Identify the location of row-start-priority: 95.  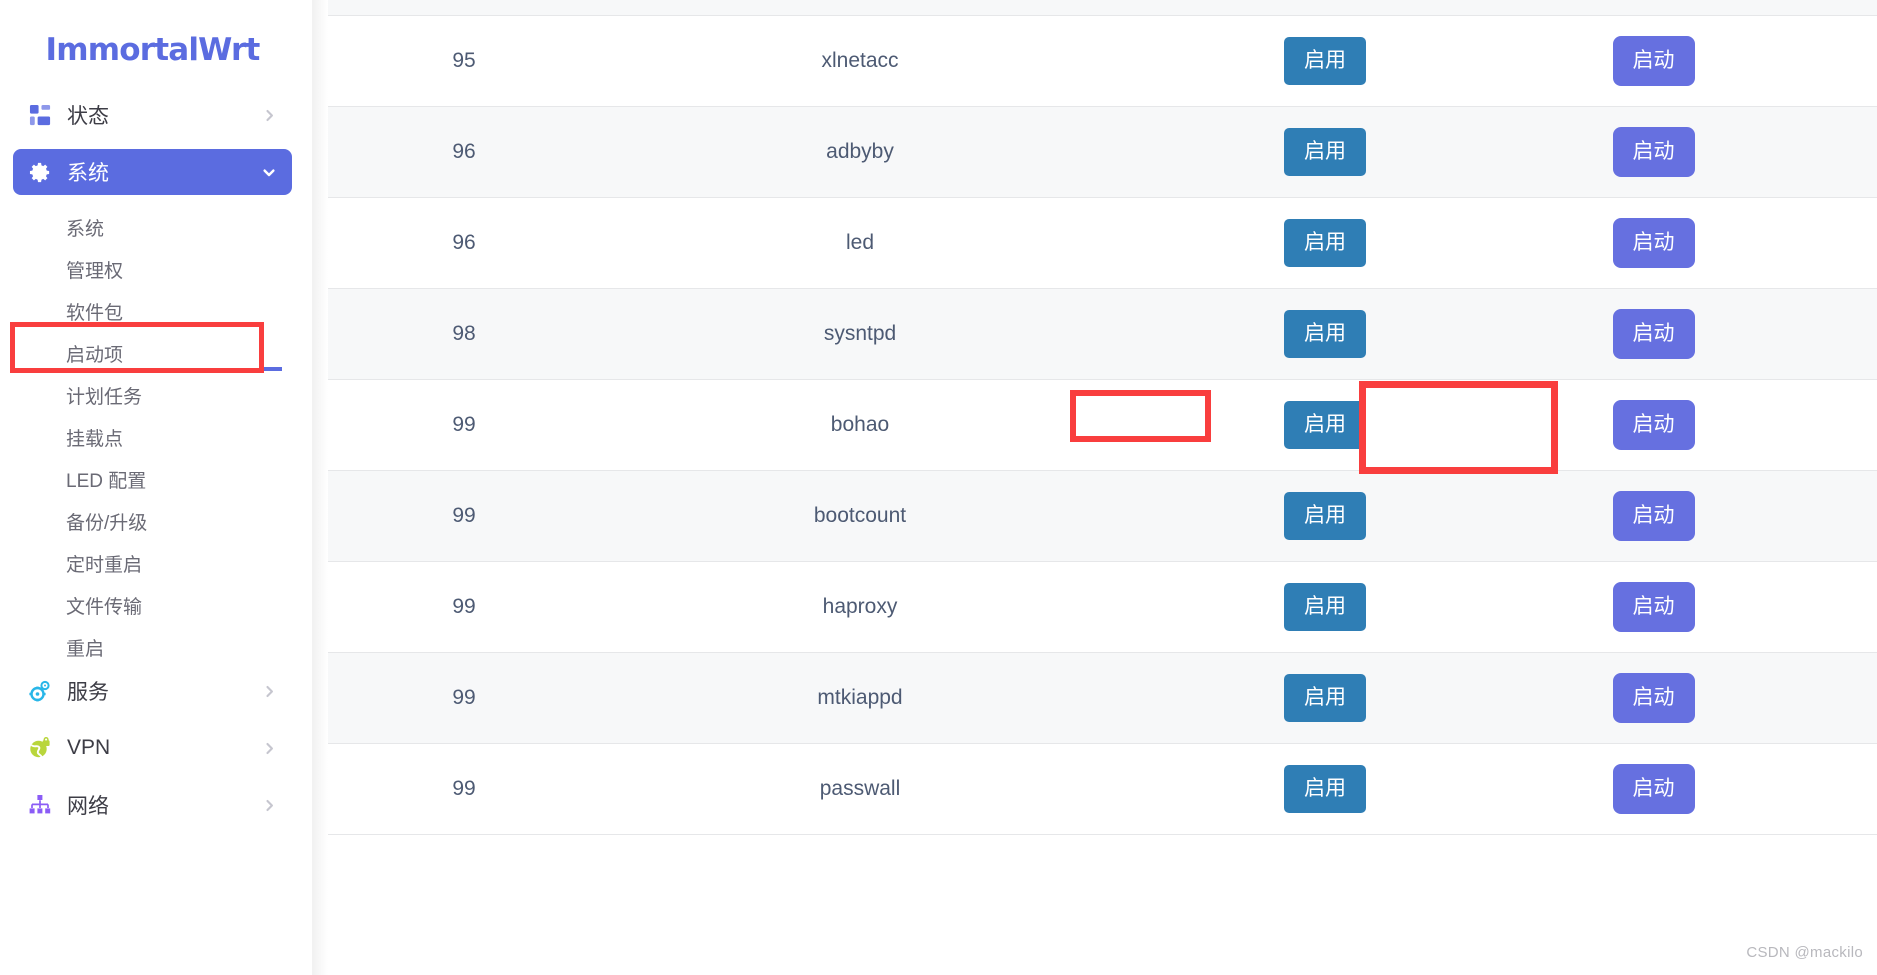
(464, 60).